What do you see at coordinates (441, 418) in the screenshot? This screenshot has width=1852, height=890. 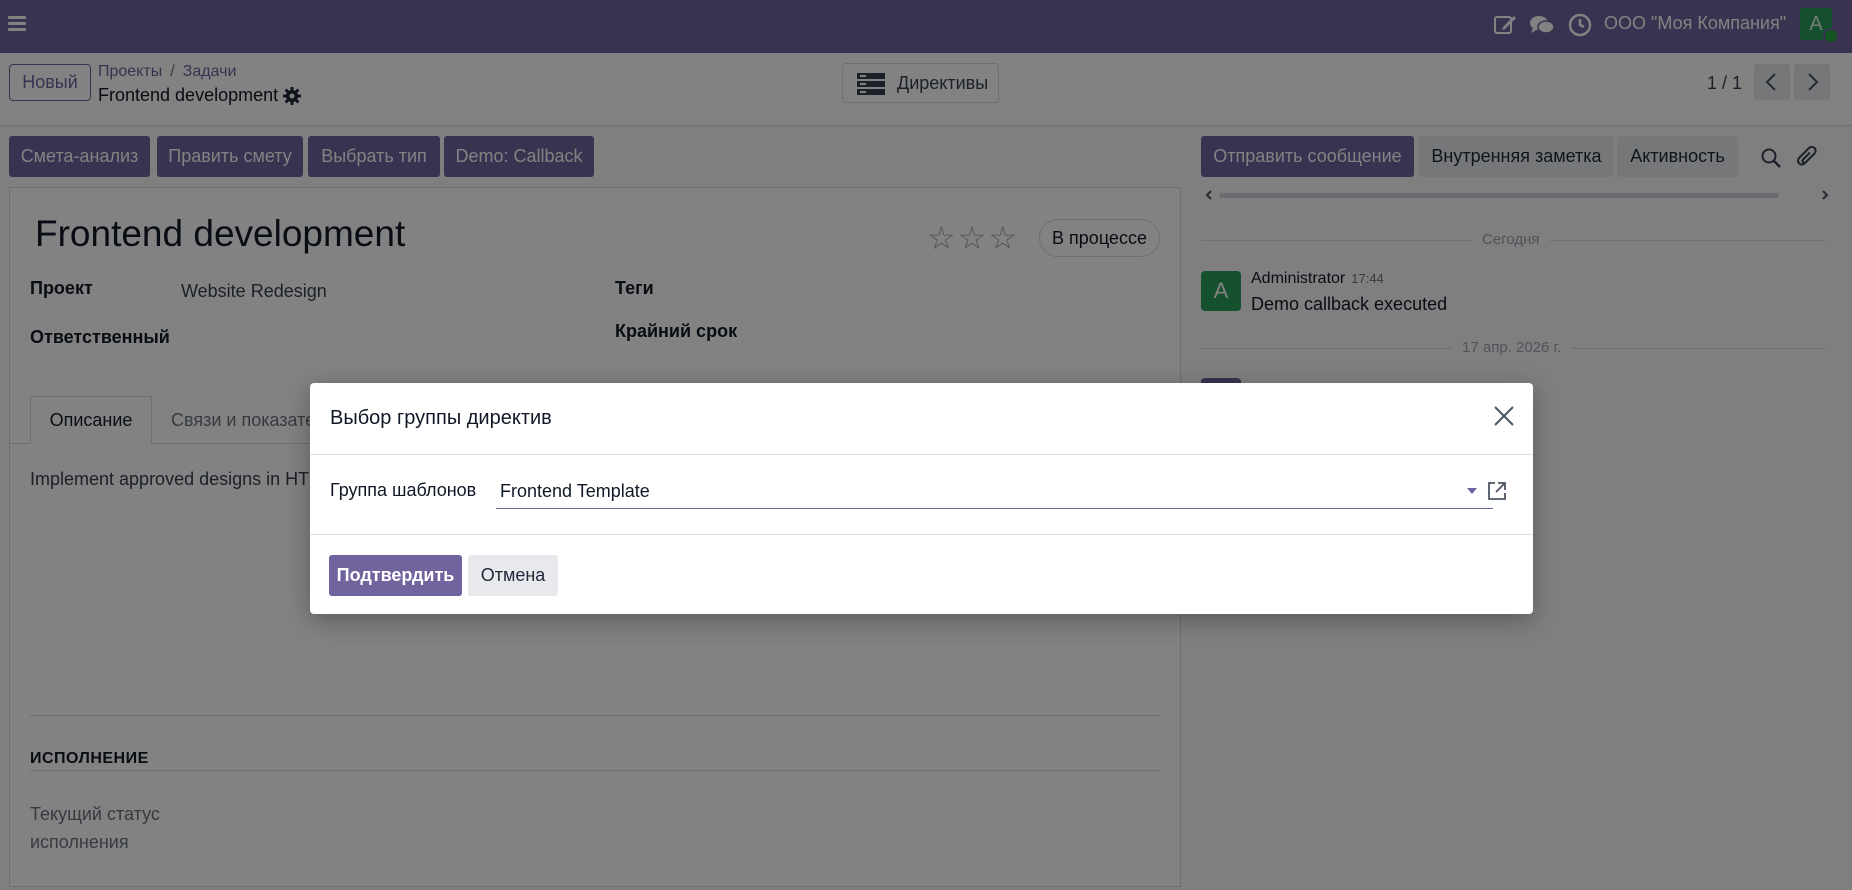 I see `modal-title: Выбор группы директив` at bounding box center [441, 418].